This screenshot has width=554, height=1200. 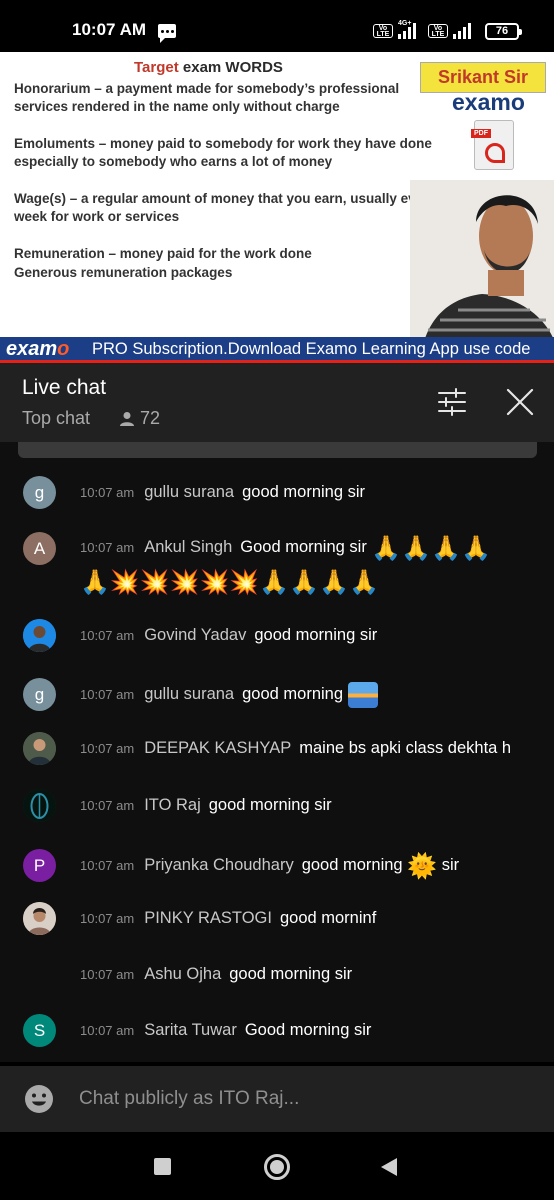 I want to click on message-line: 10:07 am gullu surana good morning sir, so click(x=312, y=492).